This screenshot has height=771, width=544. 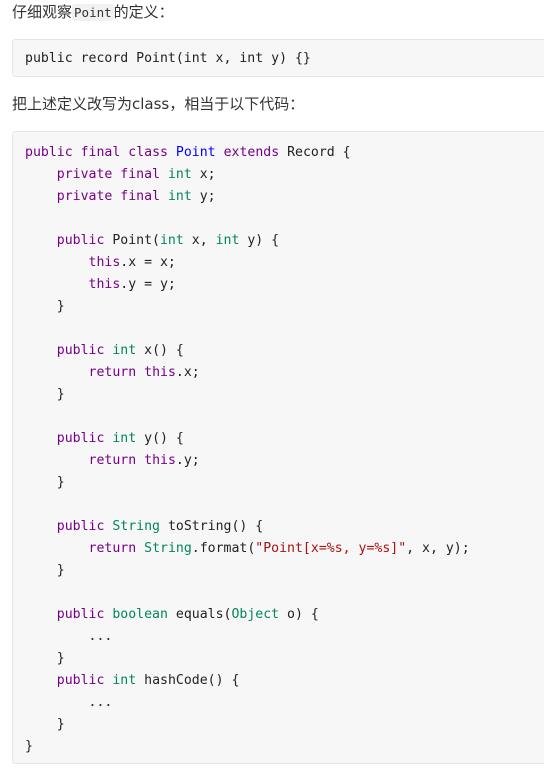 What do you see at coordinates (187, 460) in the screenshot?
I see `code-token: .y;` at bounding box center [187, 460].